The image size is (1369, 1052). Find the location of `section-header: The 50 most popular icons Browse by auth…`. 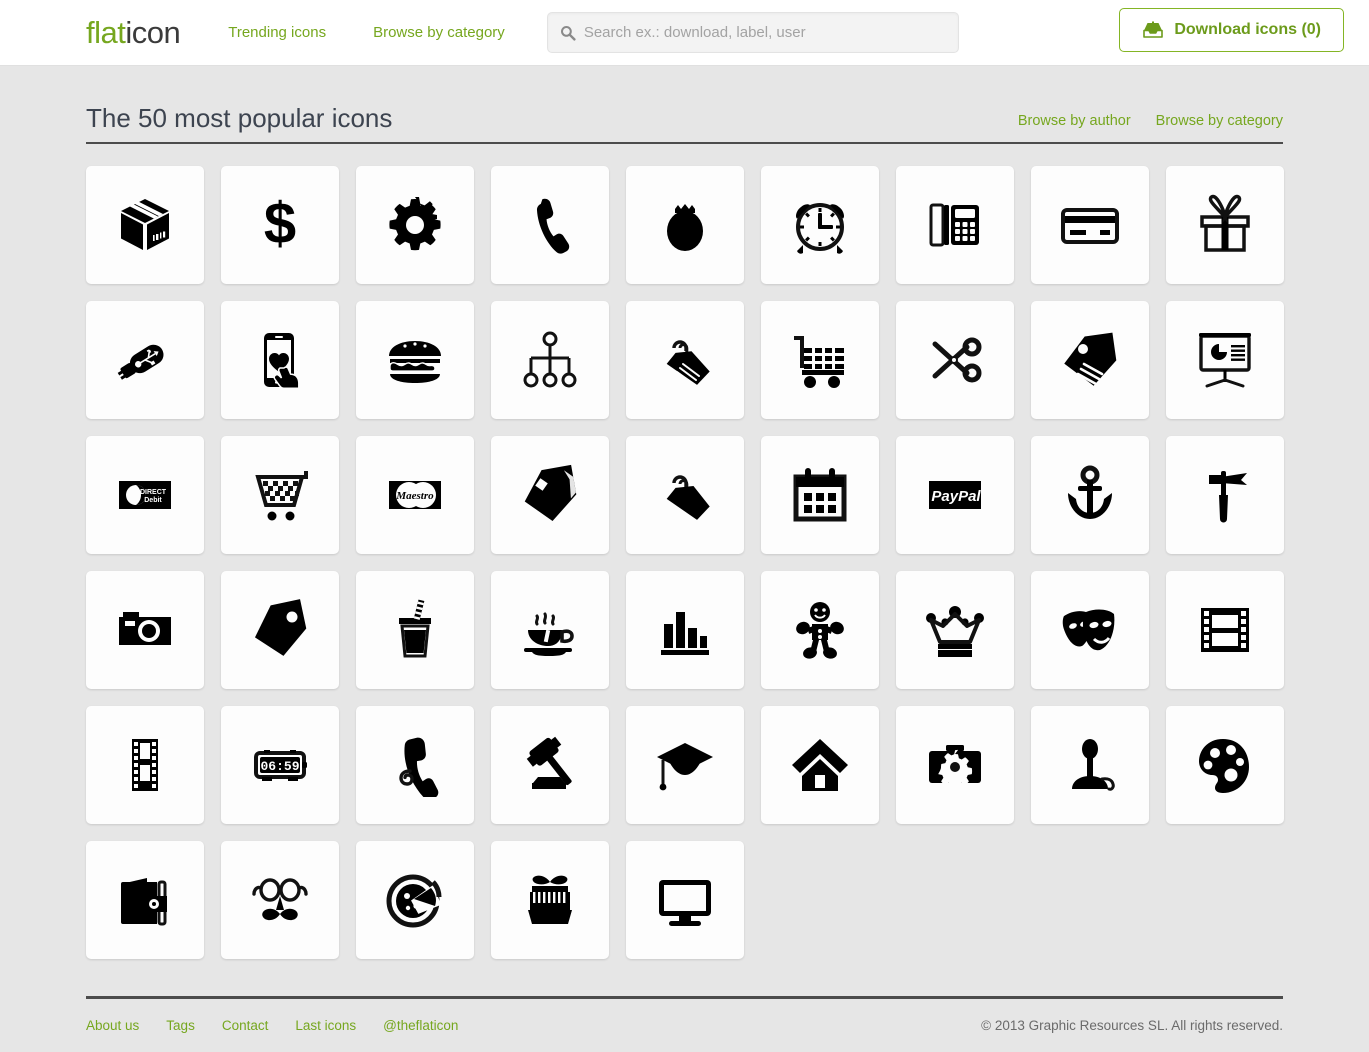

section-header: The 50 most popular icons Browse by auth… is located at coordinates (684, 105).